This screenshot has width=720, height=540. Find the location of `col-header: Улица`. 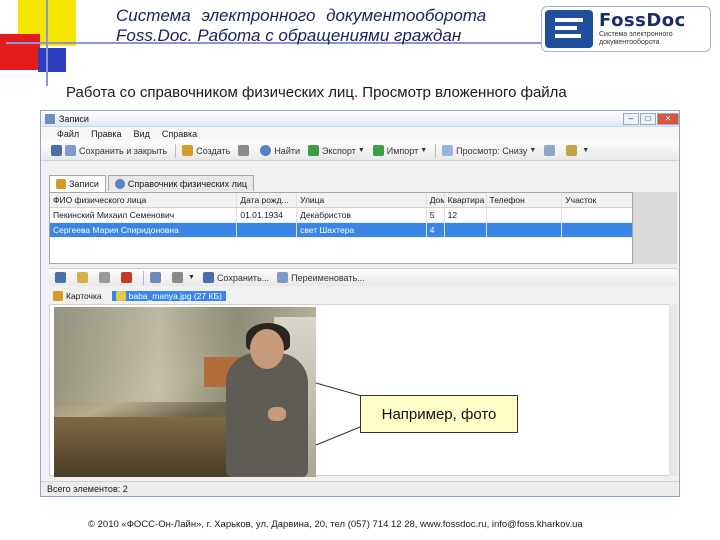

col-header: Улица is located at coordinates (362, 200).